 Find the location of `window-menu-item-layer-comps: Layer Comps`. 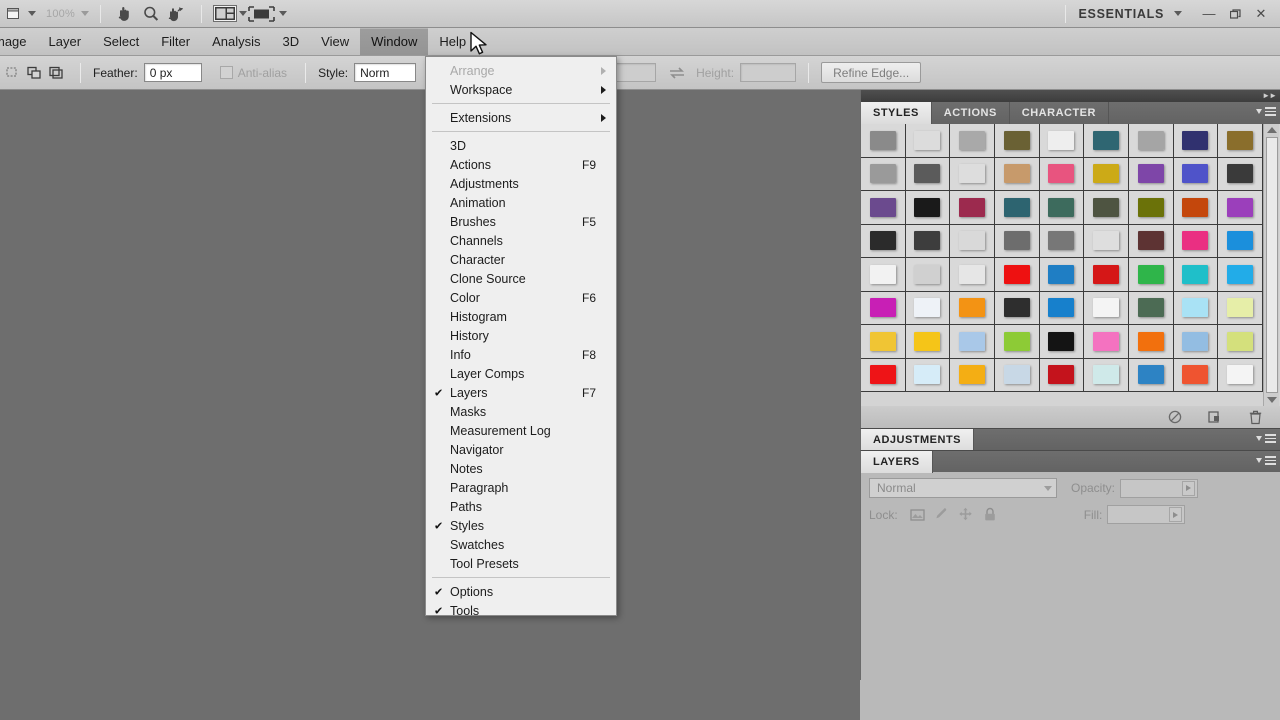

window-menu-item-layer-comps: Layer Comps is located at coordinates (521, 373).